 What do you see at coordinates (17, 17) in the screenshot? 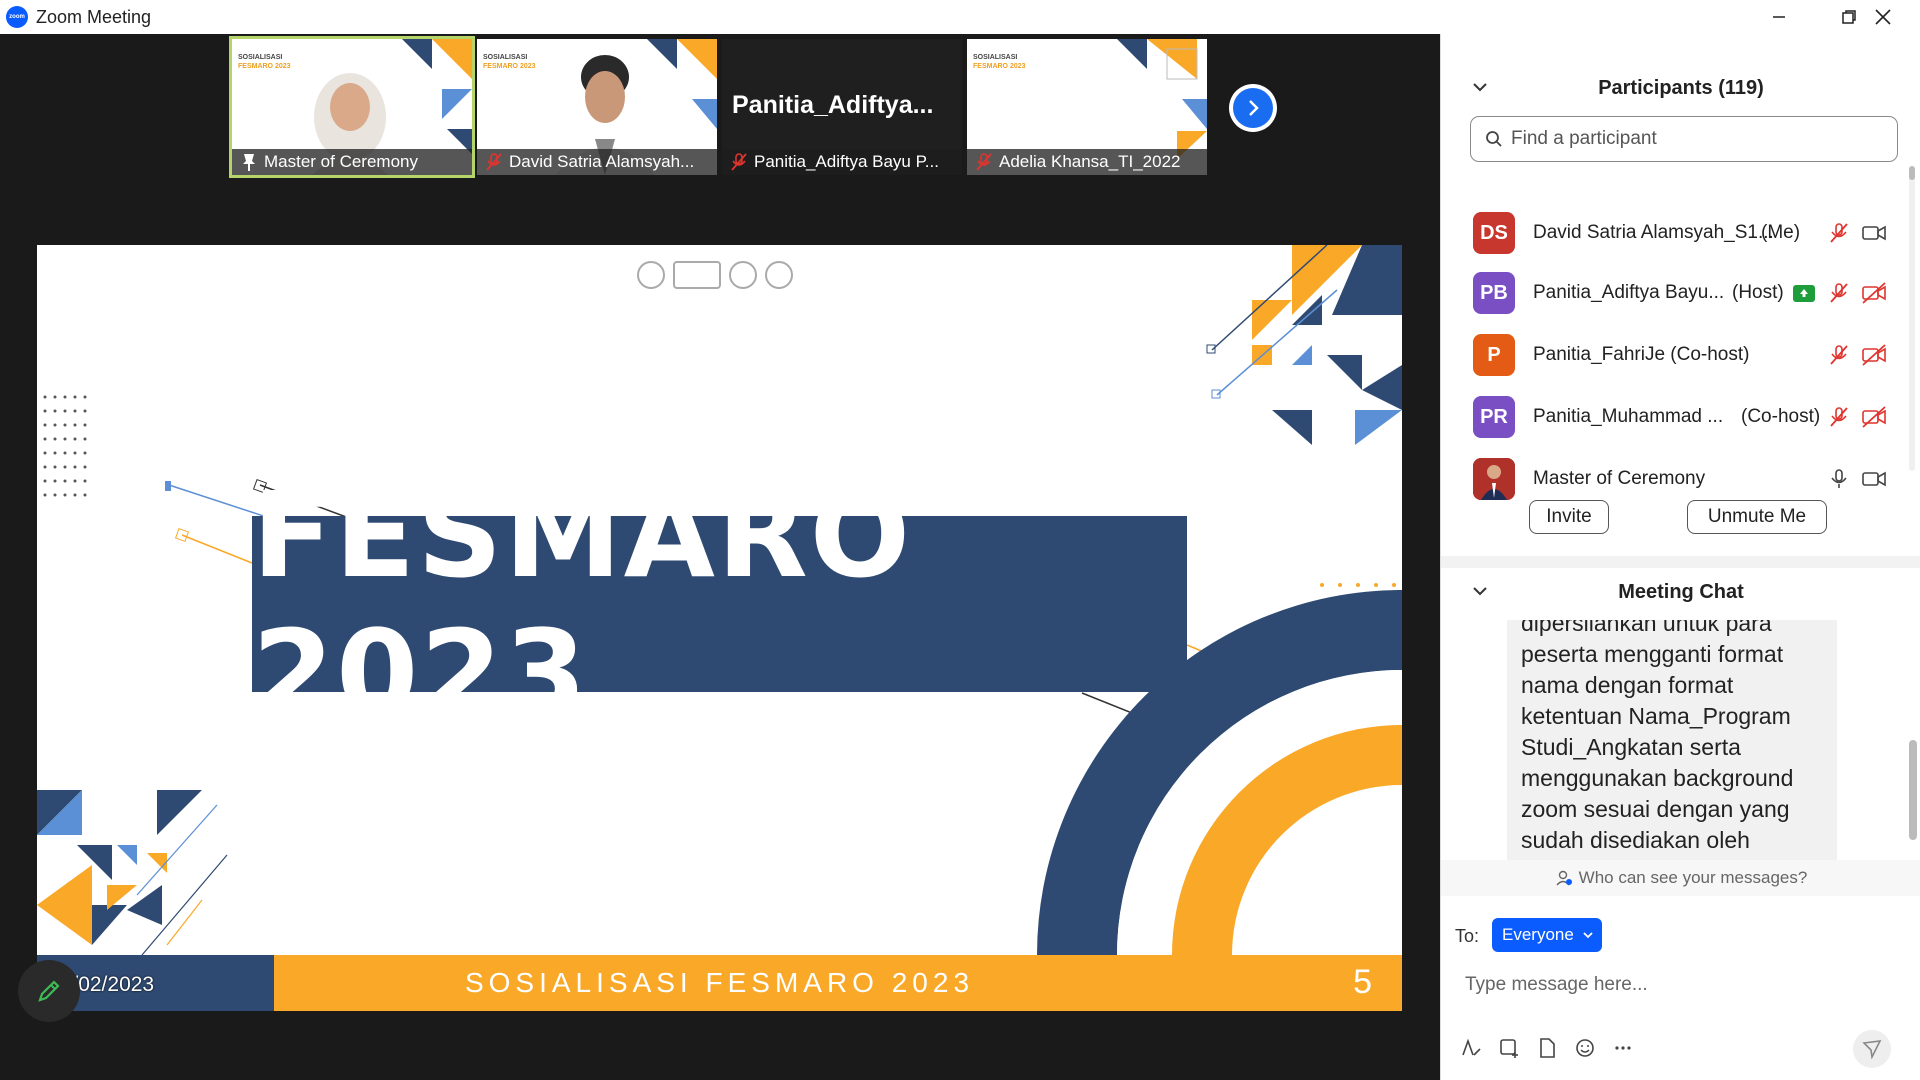
I see `zoom-logo: zoom` at bounding box center [17, 17].